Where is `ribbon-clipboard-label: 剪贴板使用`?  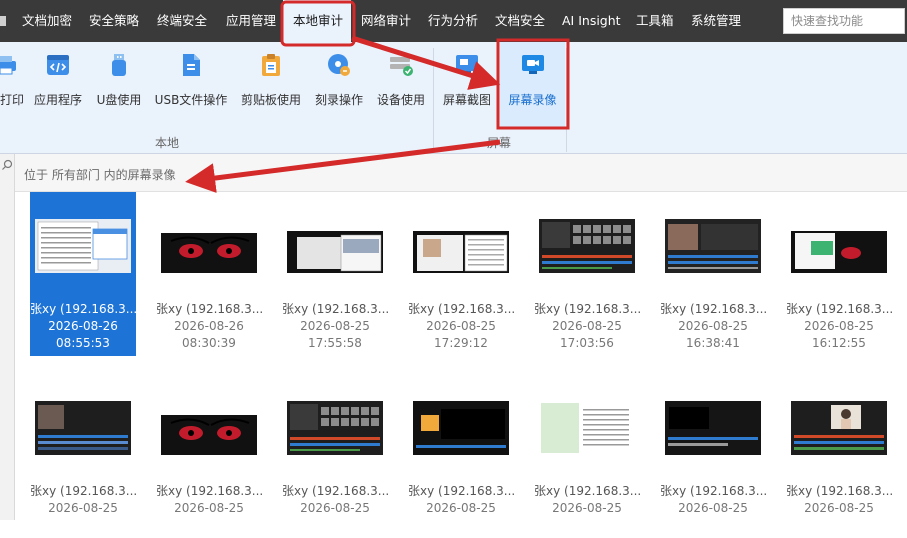
ribbon-clipboard-label: 剪贴板使用 is located at coordinates (270, 100).